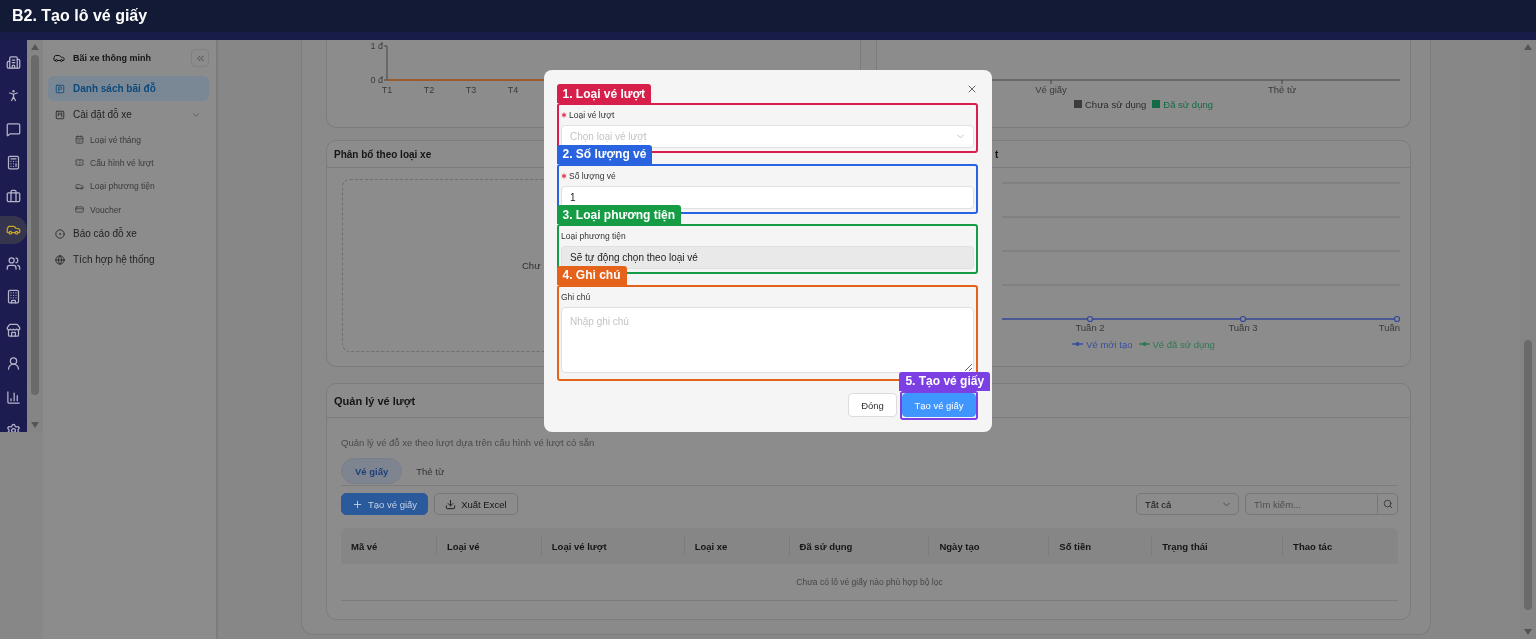  What do you see at coordinates (1187, 504) in the screenshot?
I see `filter-select: Tất cả` at bounding box center [1187, 504].